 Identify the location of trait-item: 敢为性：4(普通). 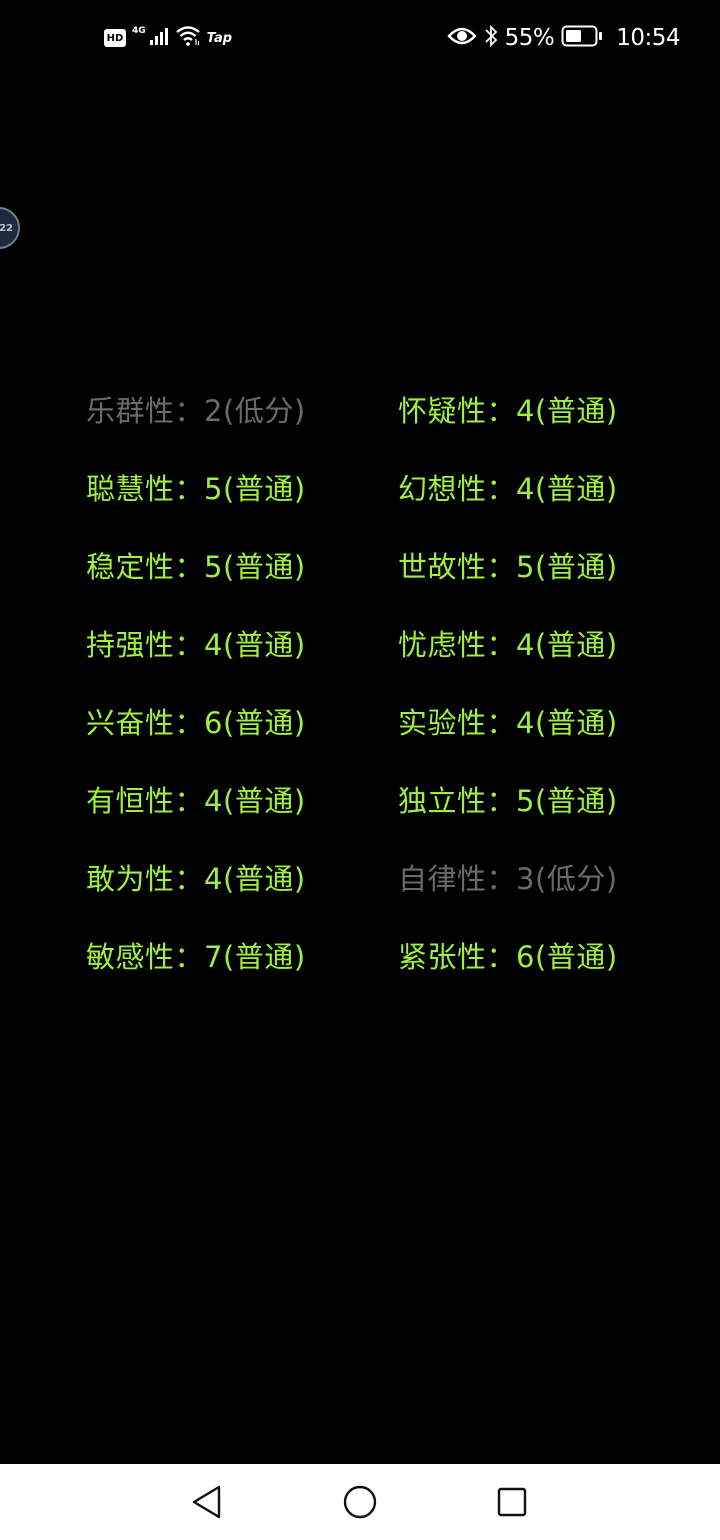
(196, 879).